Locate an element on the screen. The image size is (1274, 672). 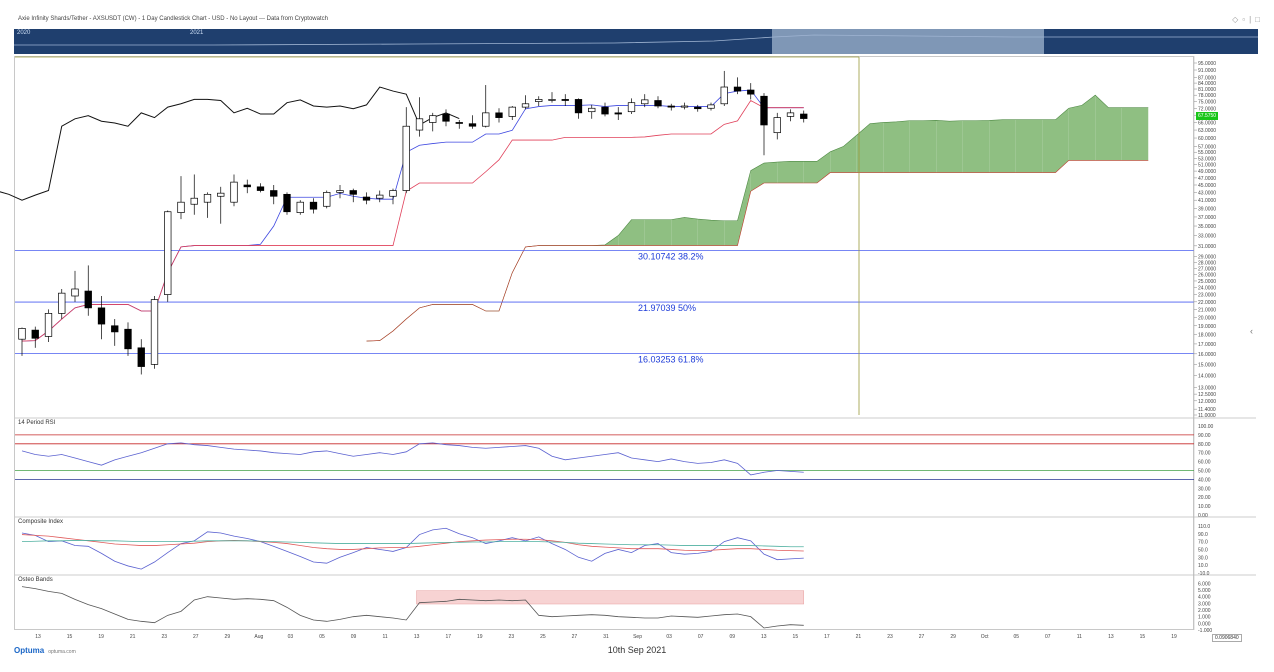
composite-tick-label: 70.0 is located at coordinates (1203, 543).